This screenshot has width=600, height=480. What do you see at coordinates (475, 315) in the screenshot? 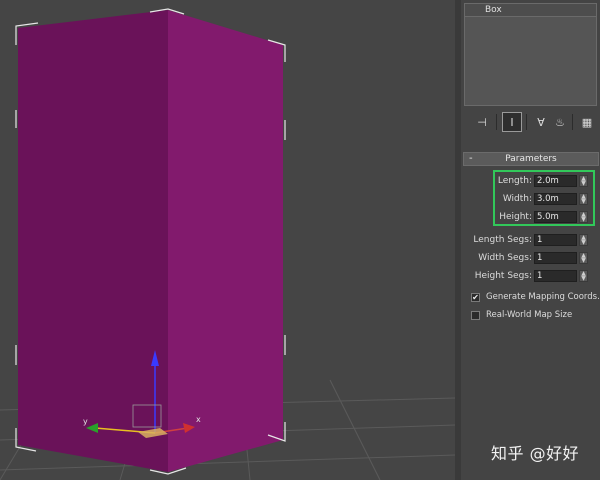
I see `real-world-map-checkbox` at bounding box center [475, 315].